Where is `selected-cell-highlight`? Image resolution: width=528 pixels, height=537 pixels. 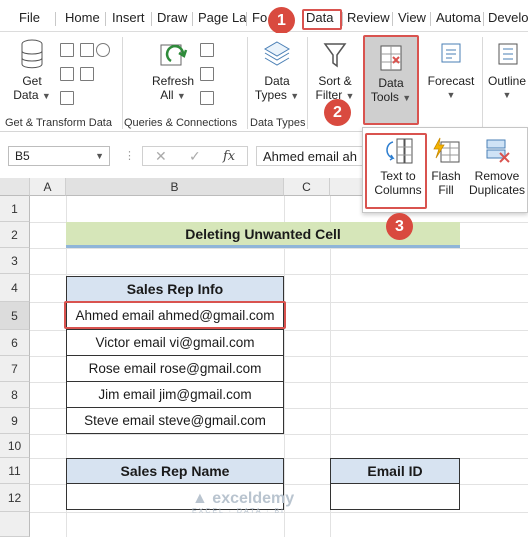 selected-cell-highlight is located at coordinates (175, 315).